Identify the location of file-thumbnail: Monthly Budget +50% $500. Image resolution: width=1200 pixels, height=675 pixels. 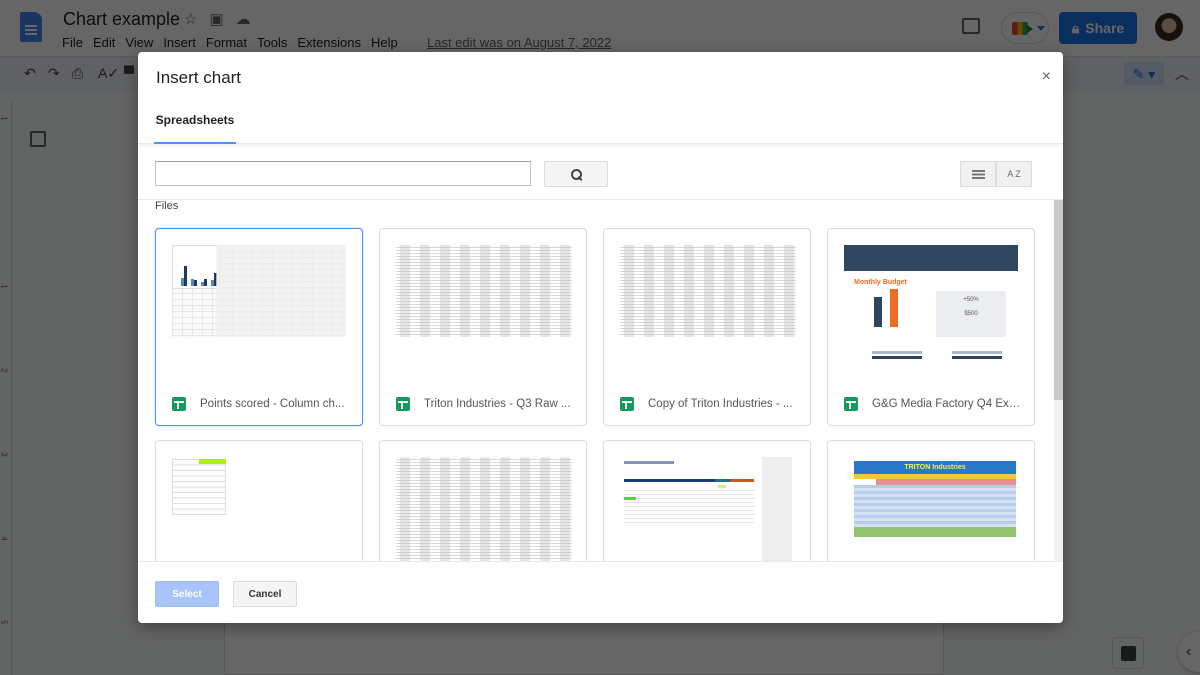
(931, 315).